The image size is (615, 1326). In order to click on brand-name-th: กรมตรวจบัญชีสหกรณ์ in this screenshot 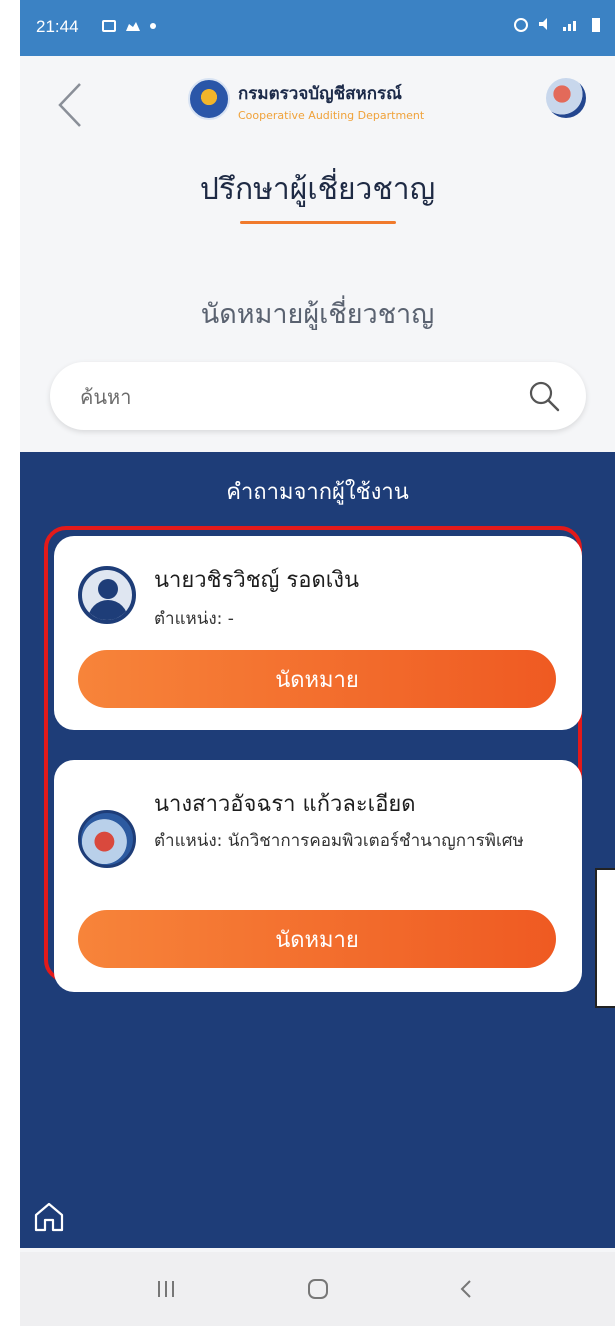, I will do `click(320, 94)`.